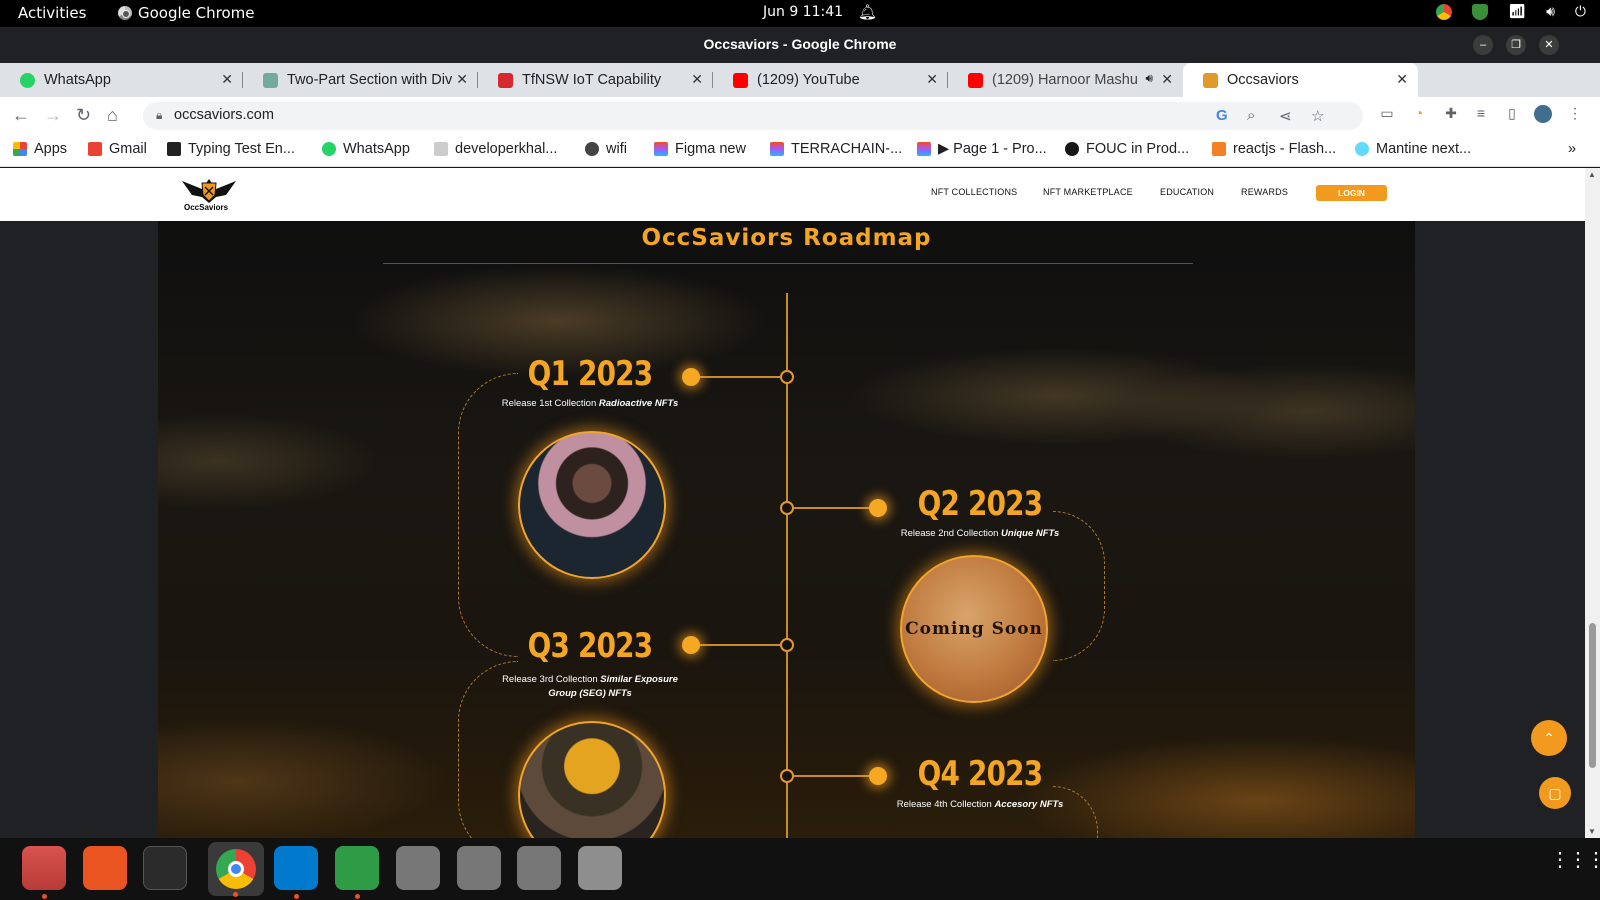 The height and width of the screenshot is (900, 1600). Describe the element at coordinates (224, 115) in the screenshot. I see `url-text: occsaviors.com` at that location.